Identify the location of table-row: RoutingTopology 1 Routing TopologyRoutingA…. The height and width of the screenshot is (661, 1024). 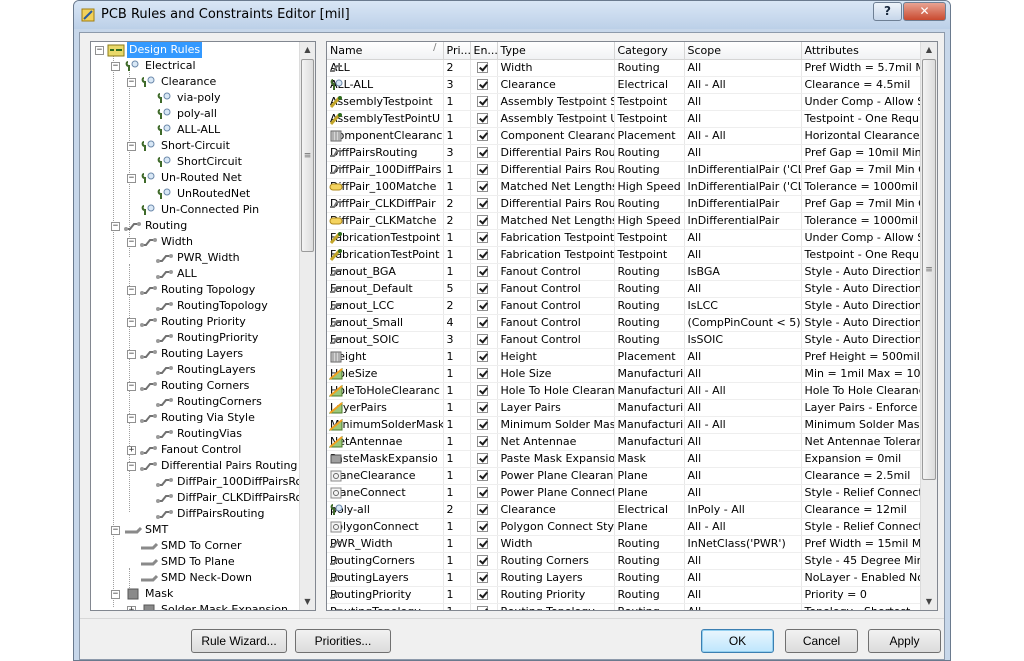
(623, 606).